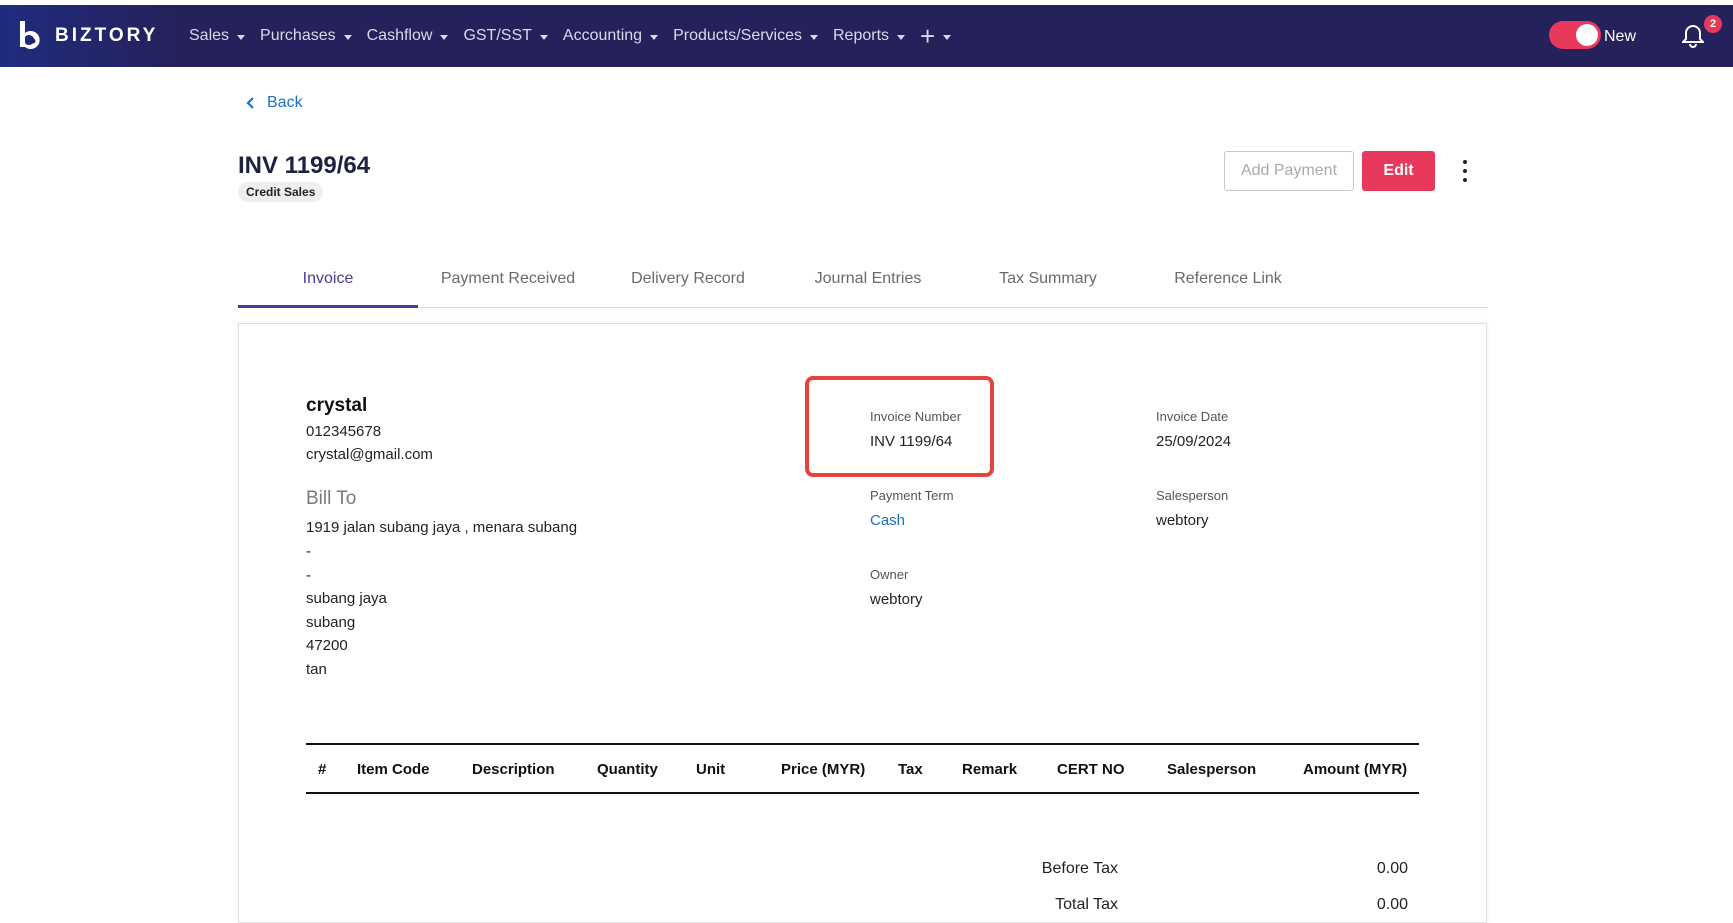 This screenshot has height=923, width=1733. I want to click on invoice-date-label: Invoice Date, so click(1192, 416).